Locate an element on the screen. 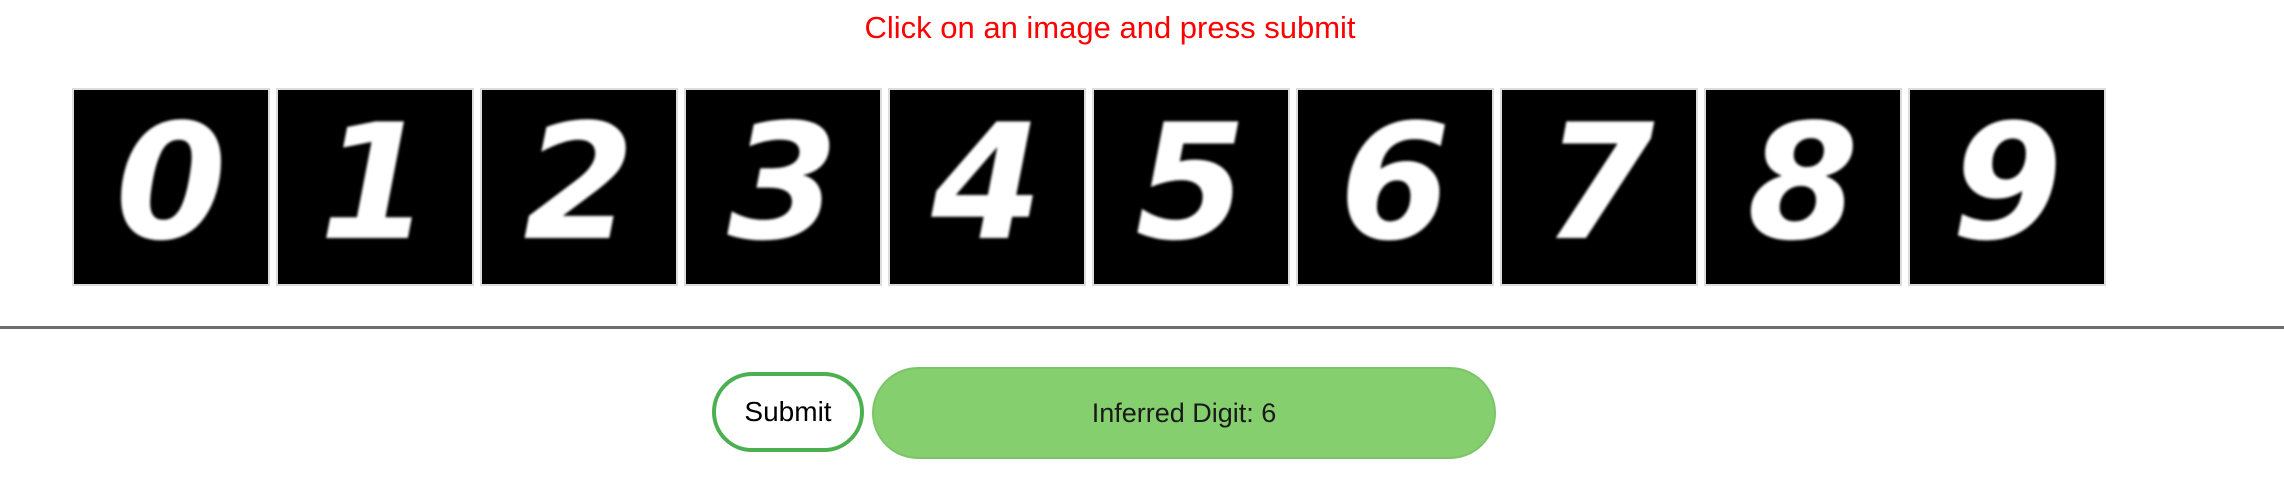 This screenshot has height=494, width=2284. digit-glyph: 4 is located at coordinates (987, 182).